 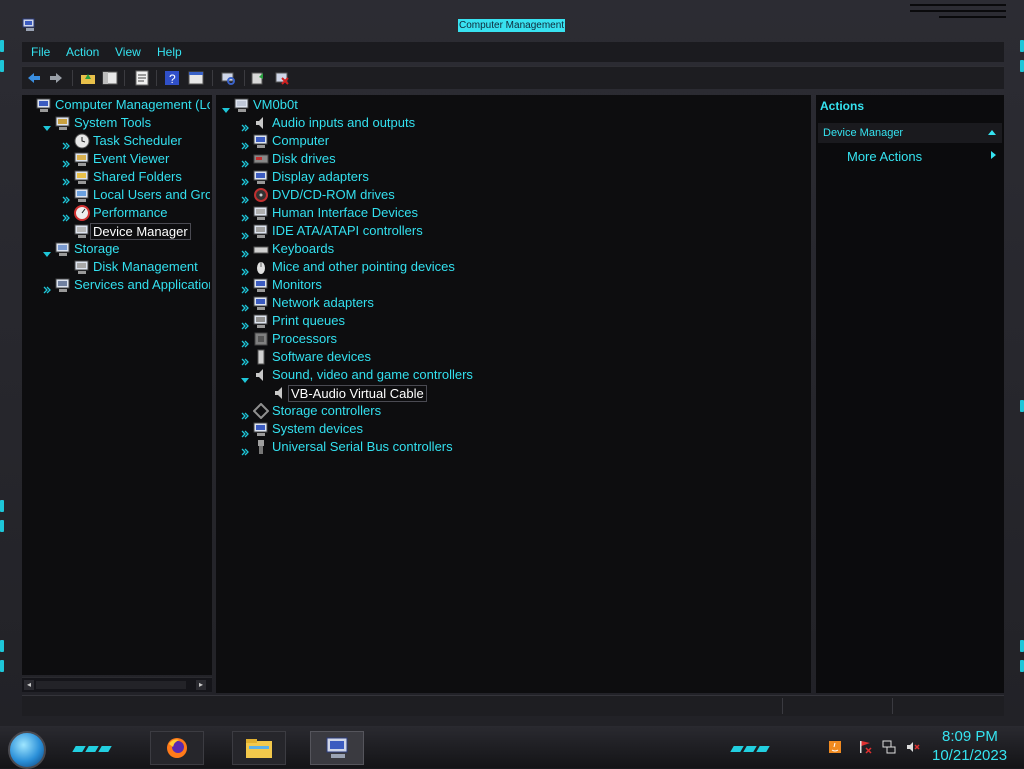 What do you see at coordinates (993, 155) in the screenshot?
I see `submenu-arrow-icon` at bounding box center [993, 155].